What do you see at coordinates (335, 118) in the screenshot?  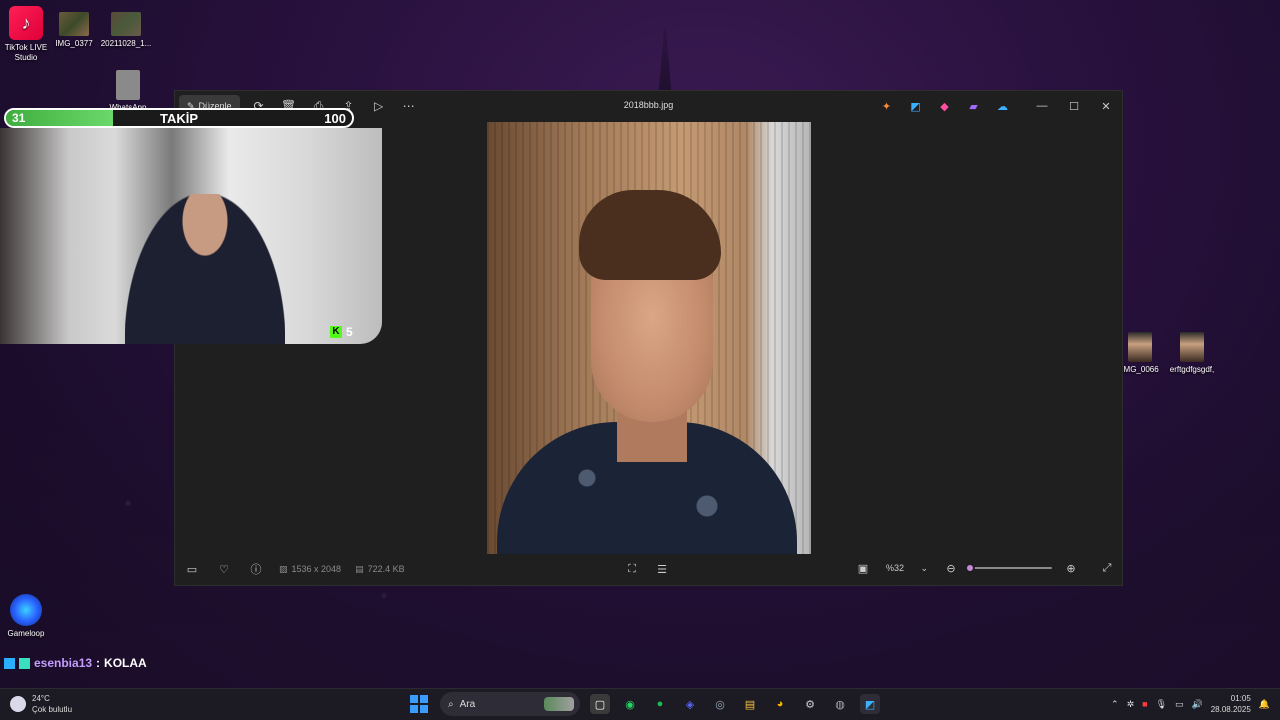 I see `follow-goal: 100` at bounding box center [335, 118].